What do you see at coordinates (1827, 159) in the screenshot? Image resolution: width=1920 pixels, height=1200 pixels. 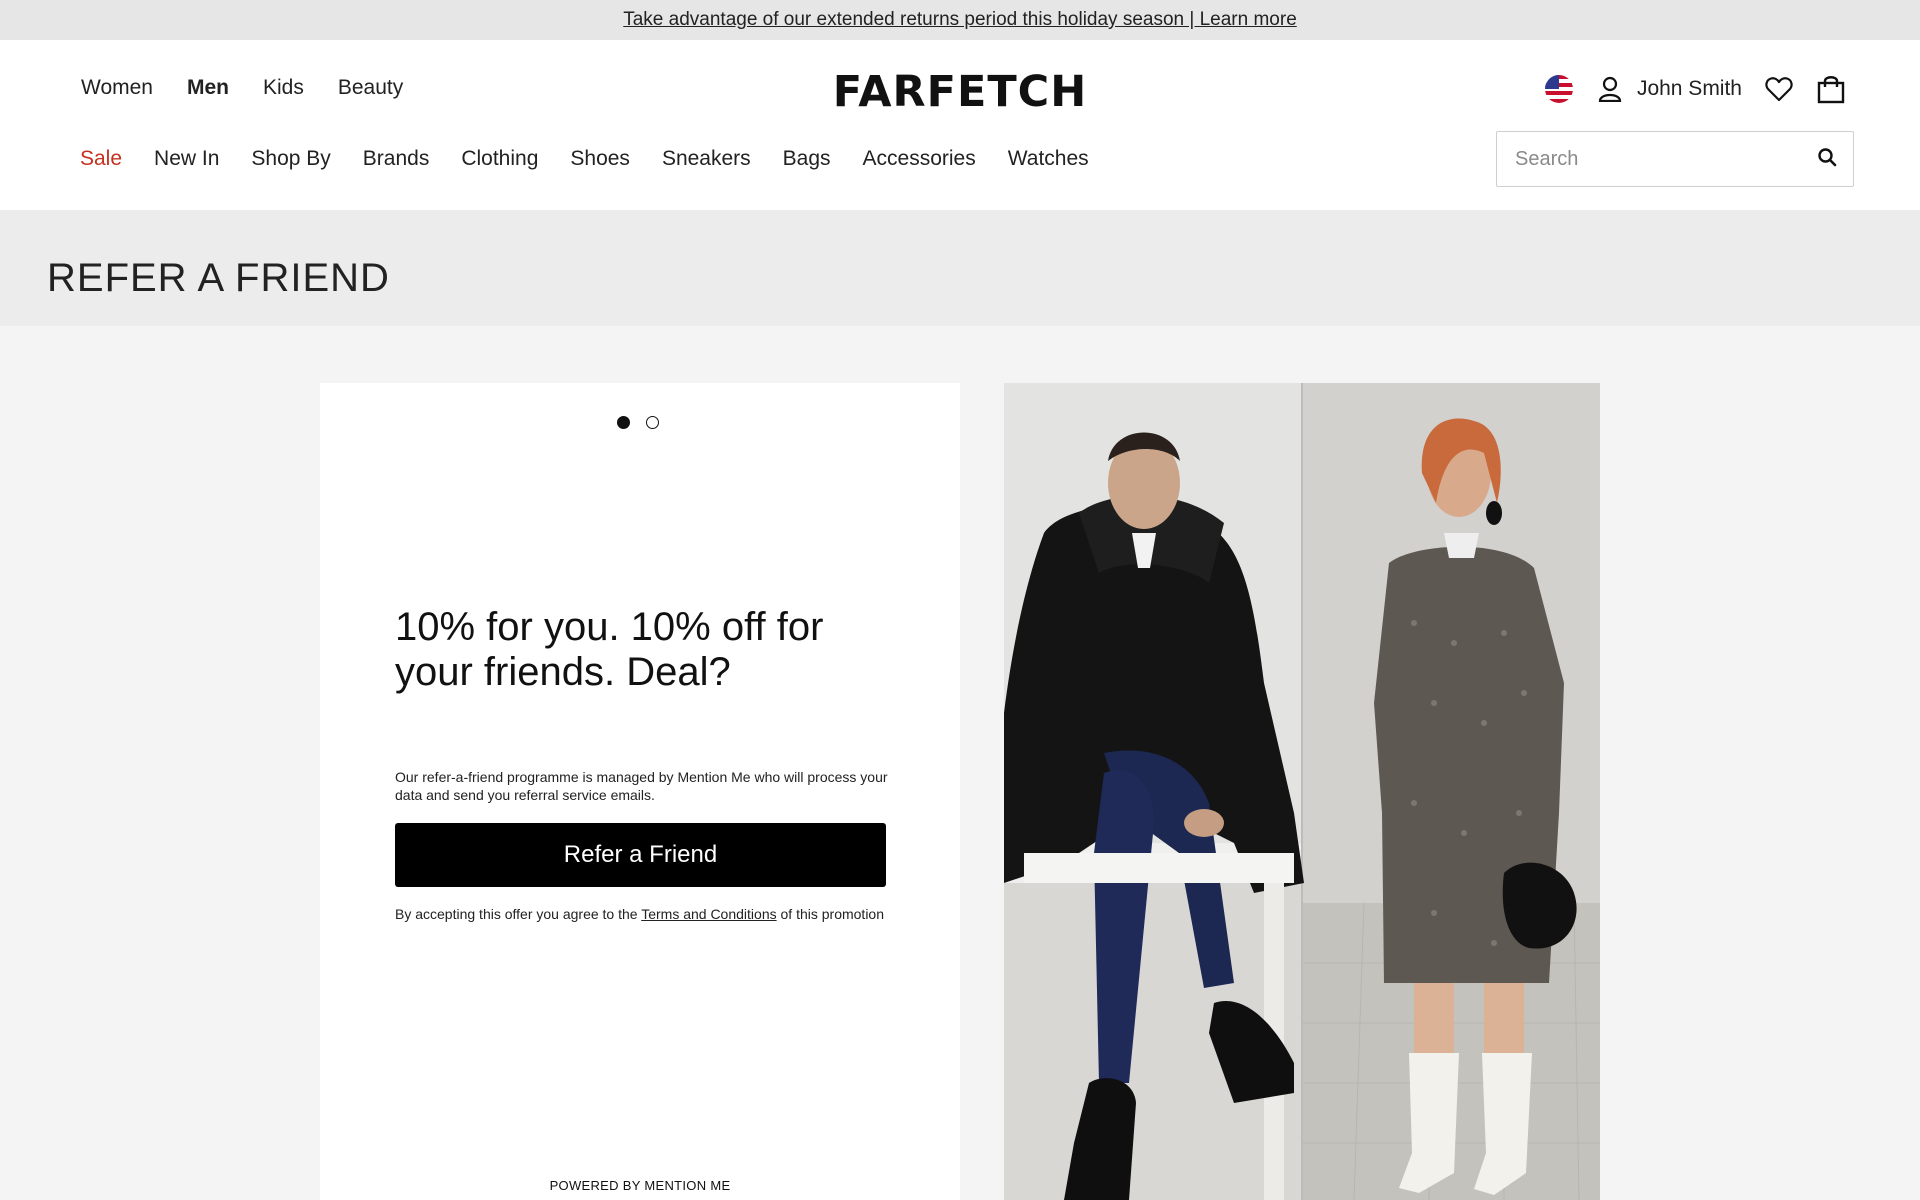 I see `search-icon` at bounding box center [1827, 159].